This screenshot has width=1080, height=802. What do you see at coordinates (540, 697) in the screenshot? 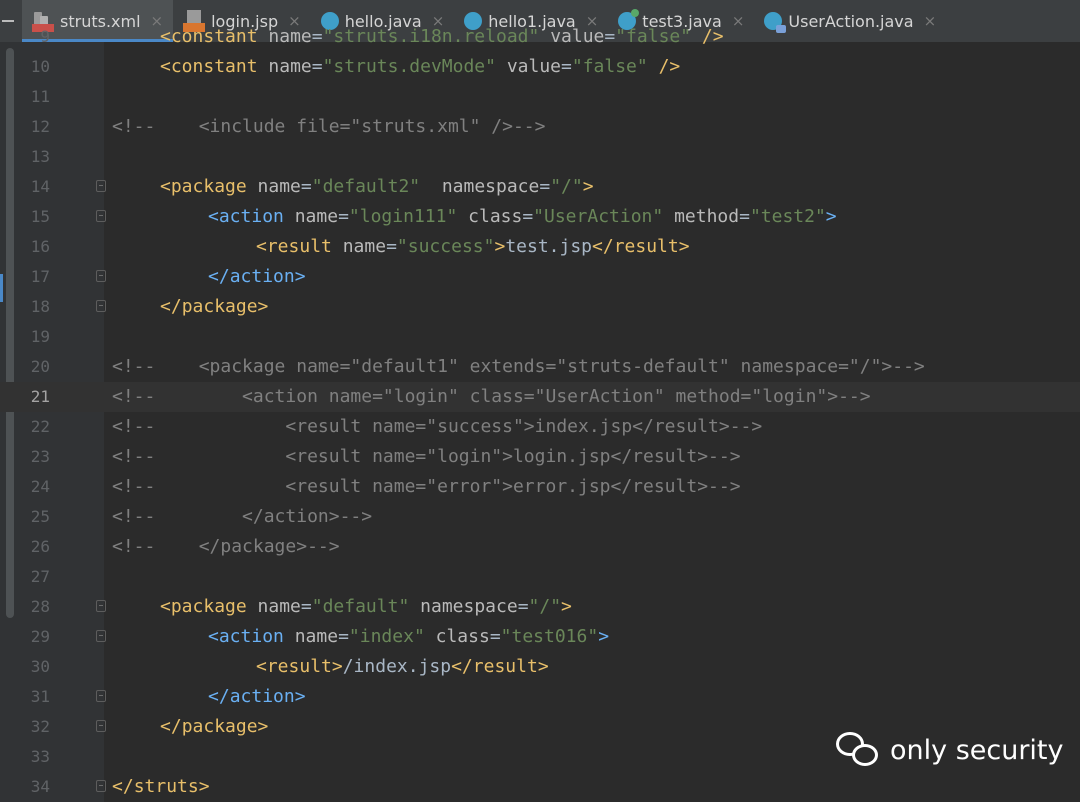
I see `code-line: 31 </action>` at bounding box center [540, 697].